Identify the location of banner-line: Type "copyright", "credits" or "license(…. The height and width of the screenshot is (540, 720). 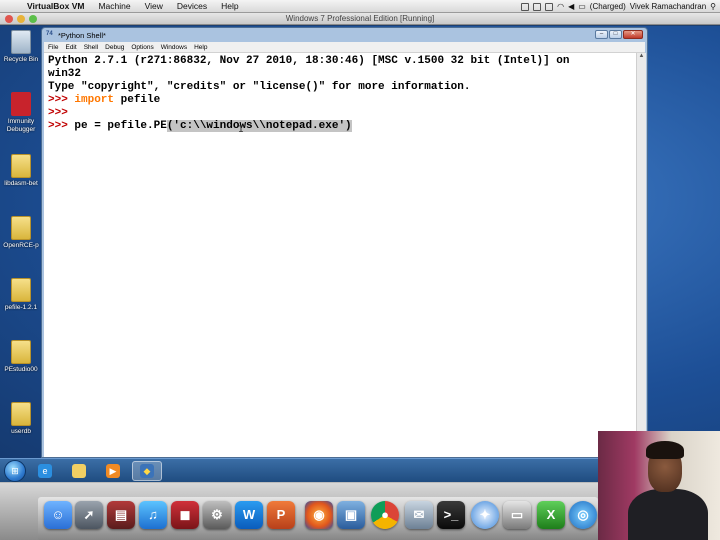
(259, 87).